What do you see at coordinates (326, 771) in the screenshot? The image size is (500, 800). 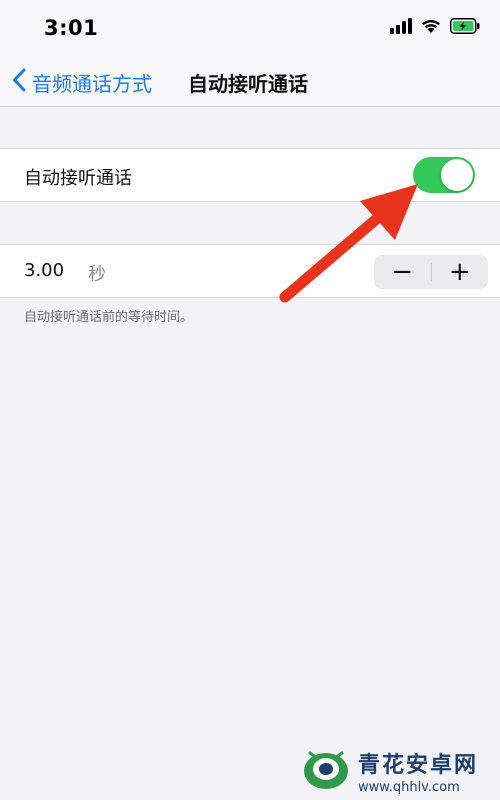 I see `watermark-logo-icon` at bounding box center [326, 771].